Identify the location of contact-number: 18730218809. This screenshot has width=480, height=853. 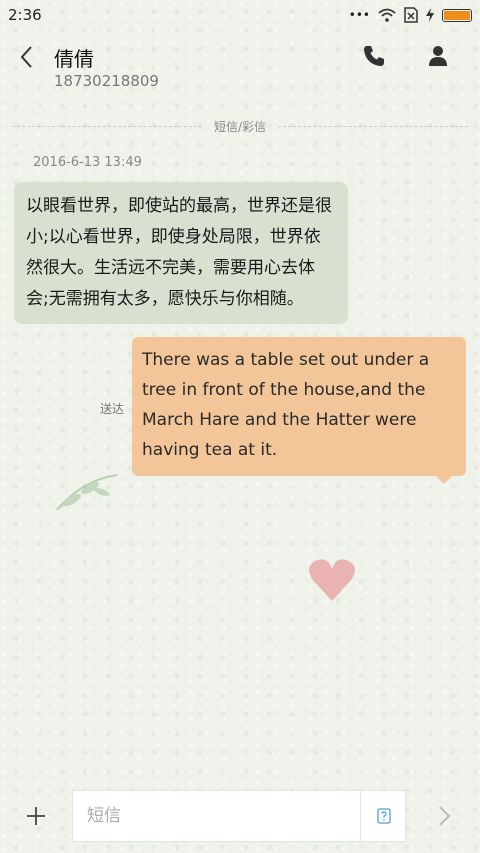
(106, 81).